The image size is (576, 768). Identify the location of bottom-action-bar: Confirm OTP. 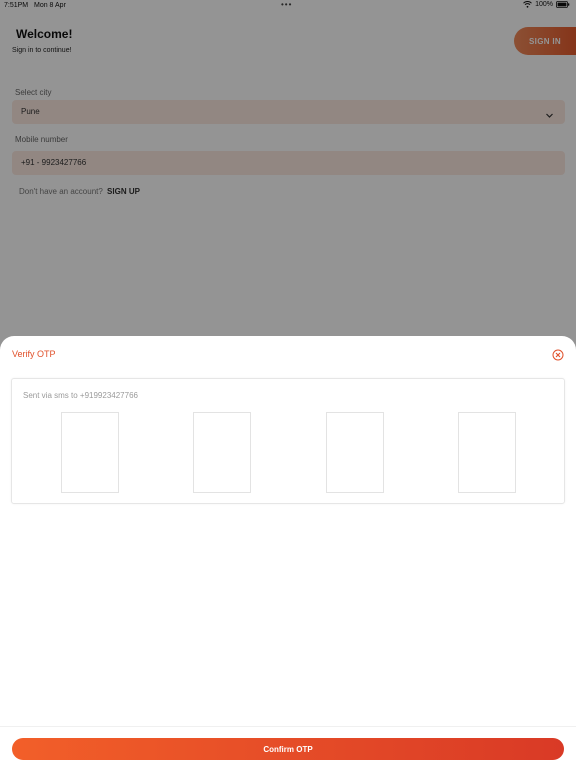
(288, 747).